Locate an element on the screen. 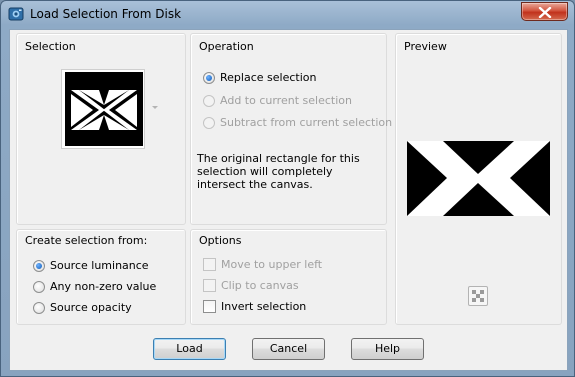 This screenshot has height=377, width=575. radio-label: Add to current selection is located at coordinates (286, 100).